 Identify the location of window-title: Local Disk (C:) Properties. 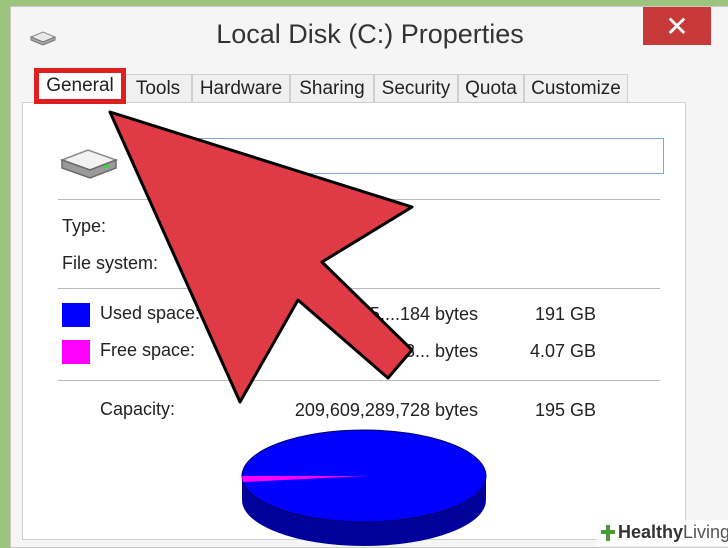
(370, 34).